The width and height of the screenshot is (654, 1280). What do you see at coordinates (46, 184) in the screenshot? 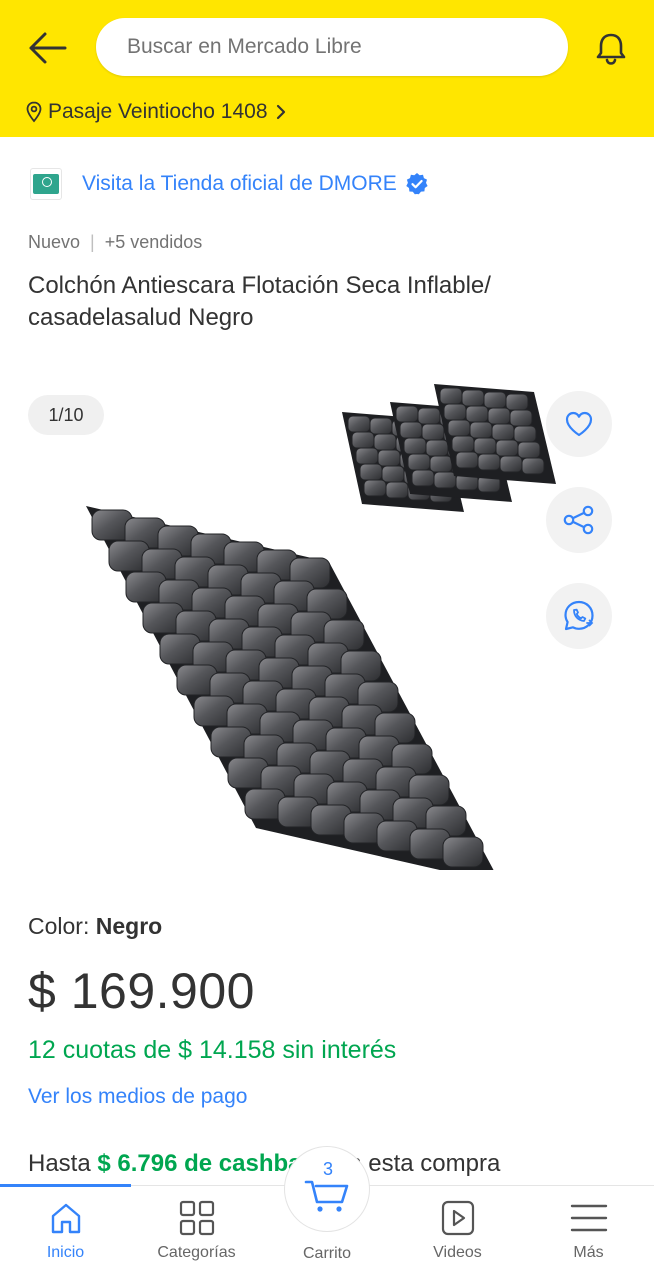
I see `store-logo` at bounding box center [46, 184].